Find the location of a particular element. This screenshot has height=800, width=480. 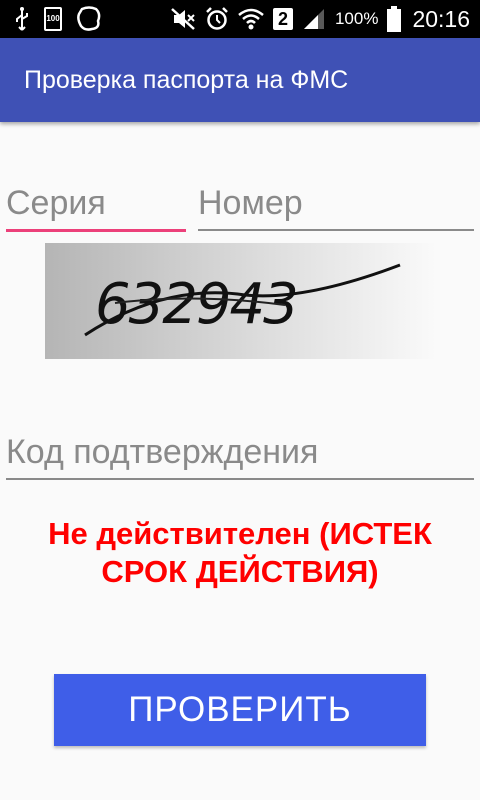

battery-percent: 100% is located at coordinates (356, 18).